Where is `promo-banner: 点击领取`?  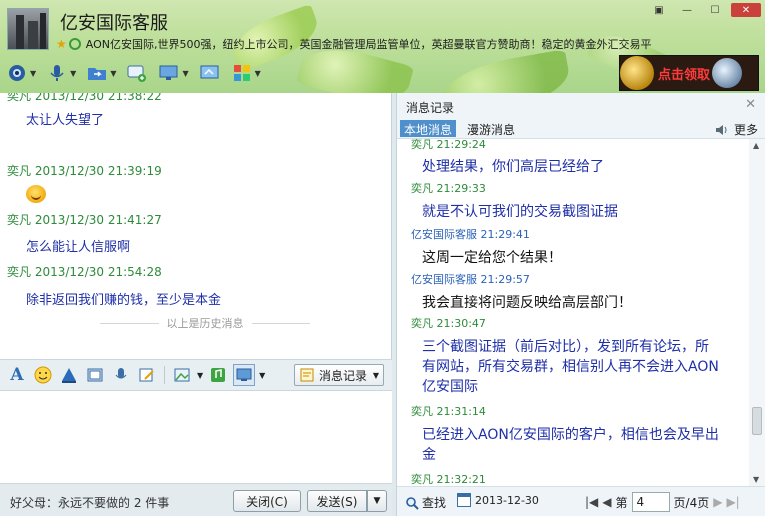 promo-banner: 点击领取 is located at coordinates (689, 73).